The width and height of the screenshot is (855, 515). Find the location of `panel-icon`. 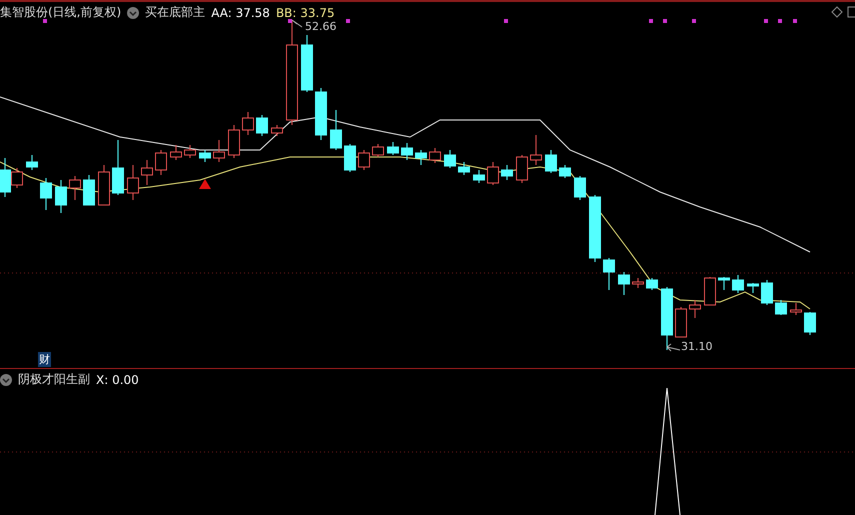

panel-icon is located at coordinates (851, 12).